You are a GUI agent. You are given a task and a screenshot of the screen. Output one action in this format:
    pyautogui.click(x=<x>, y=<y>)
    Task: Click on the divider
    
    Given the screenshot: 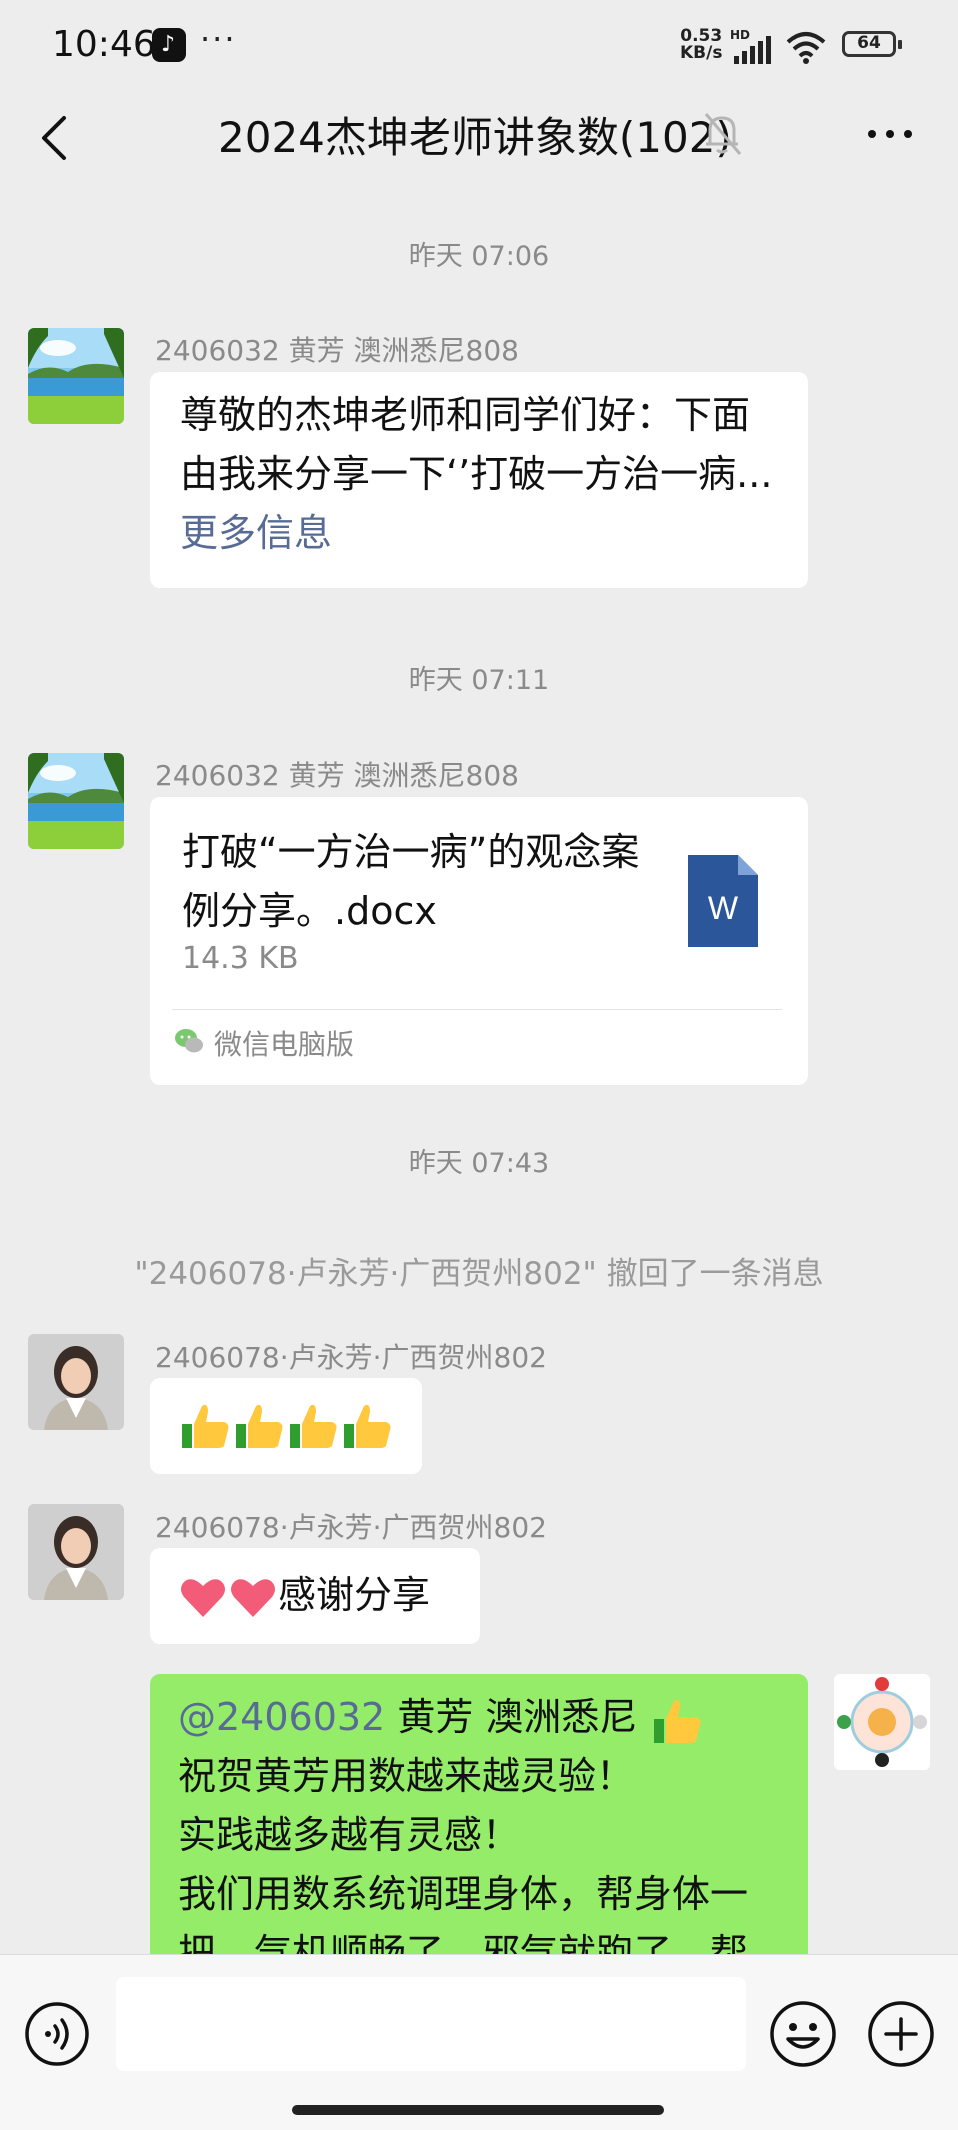 What is the action you would take?
    pyautogui.click(x=477, y=1009)
    